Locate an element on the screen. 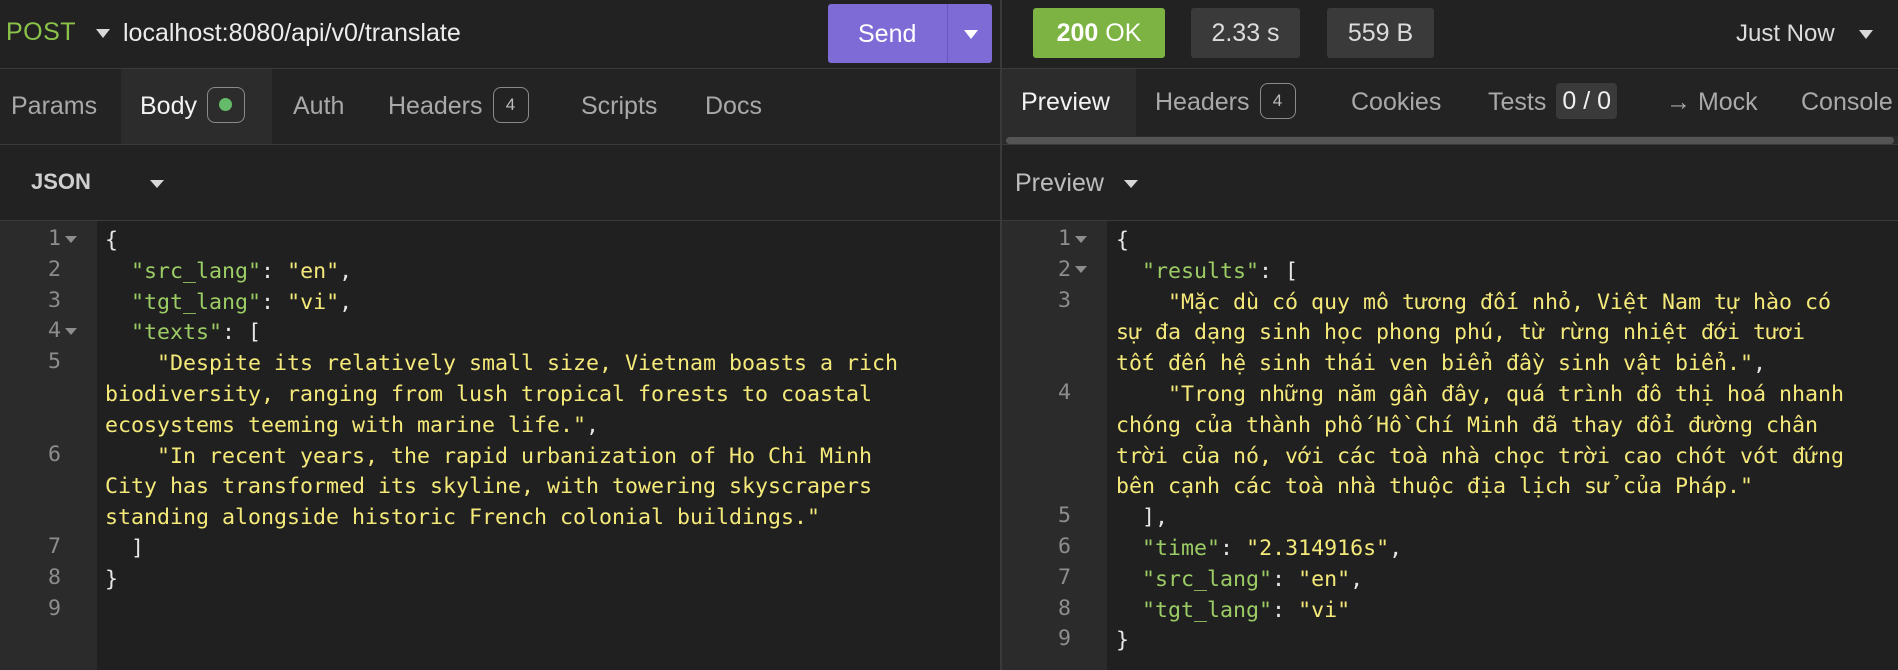 The width and height of the screenshot is (1898, 670). send-options-chevron-icon is located at coordinates (971, 34).